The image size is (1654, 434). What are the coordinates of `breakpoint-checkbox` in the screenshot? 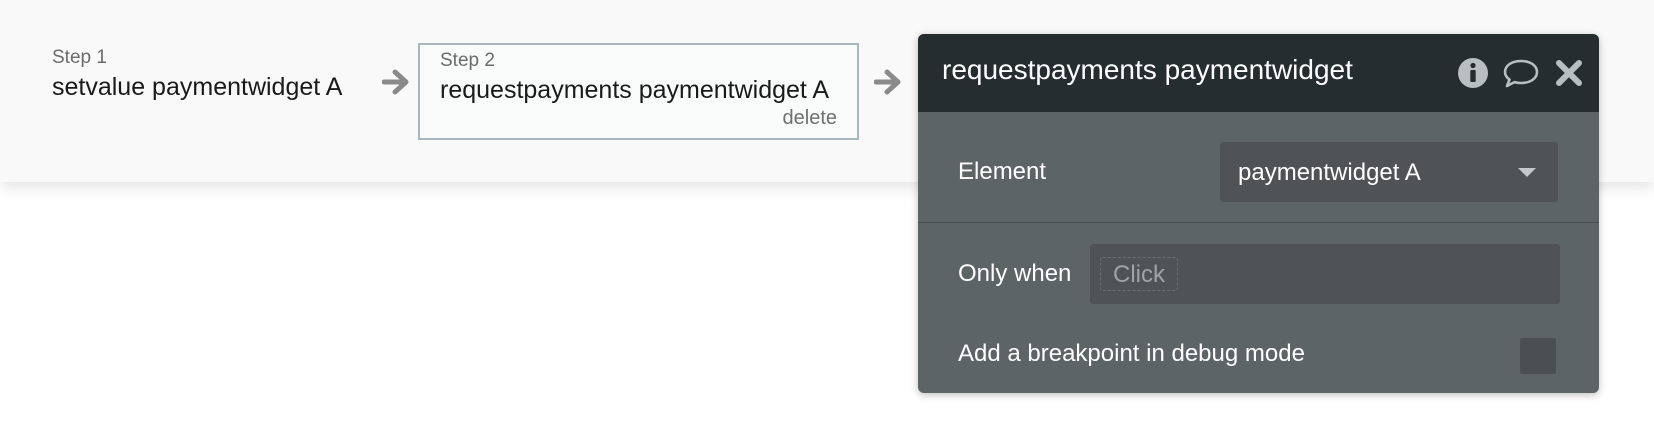 It's located at (1538, 356).